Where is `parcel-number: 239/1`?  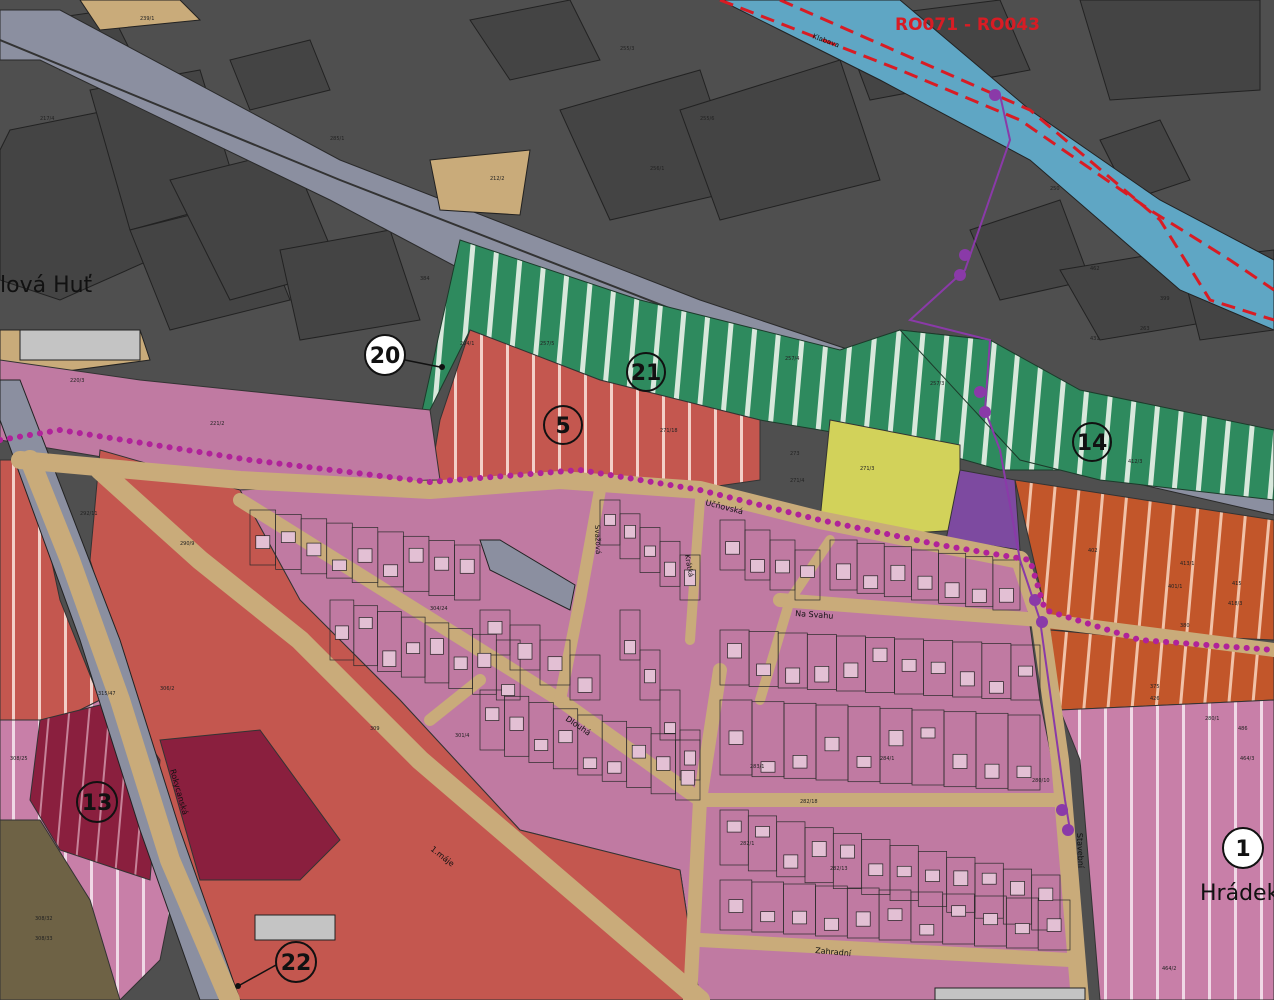 parcel-number: 239/1 is located at coordinates (147, 19).